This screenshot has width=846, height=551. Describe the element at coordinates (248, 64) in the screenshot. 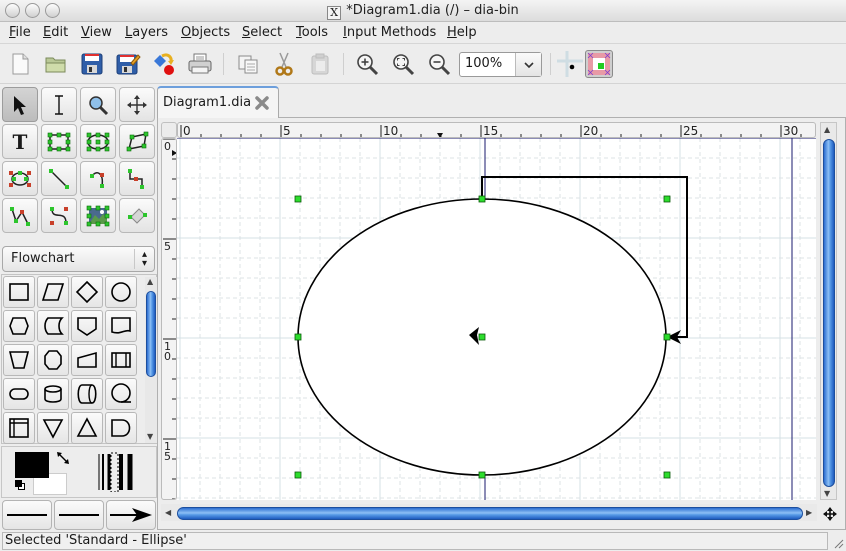

I see `copy-button` at that location.